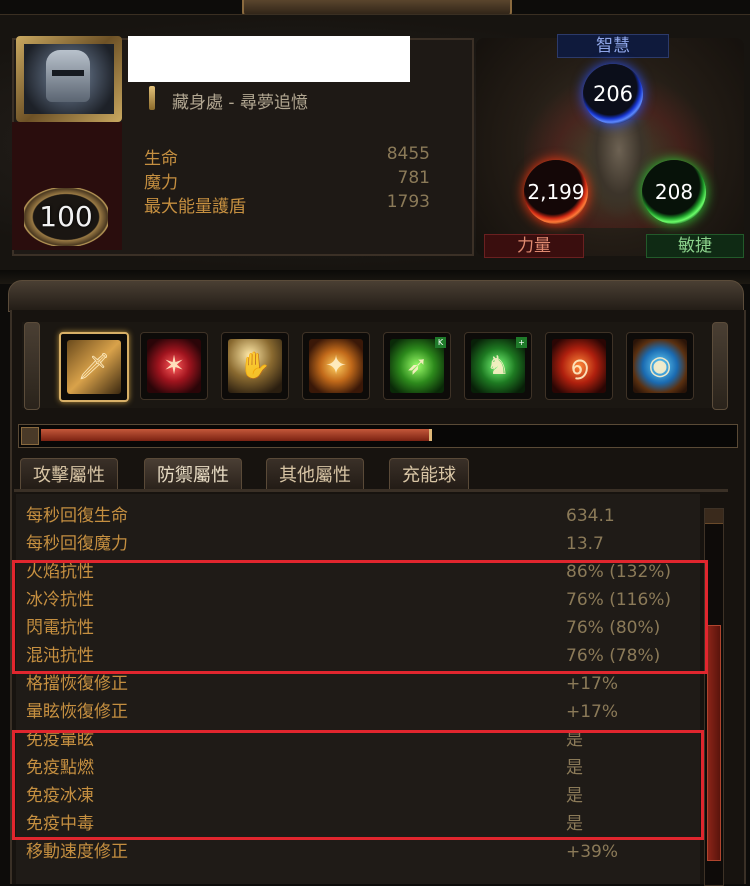 Image resolution: width=750 pixels, height=886 pixels. I want to click on immunities-highlight-box, so click(358, 785).